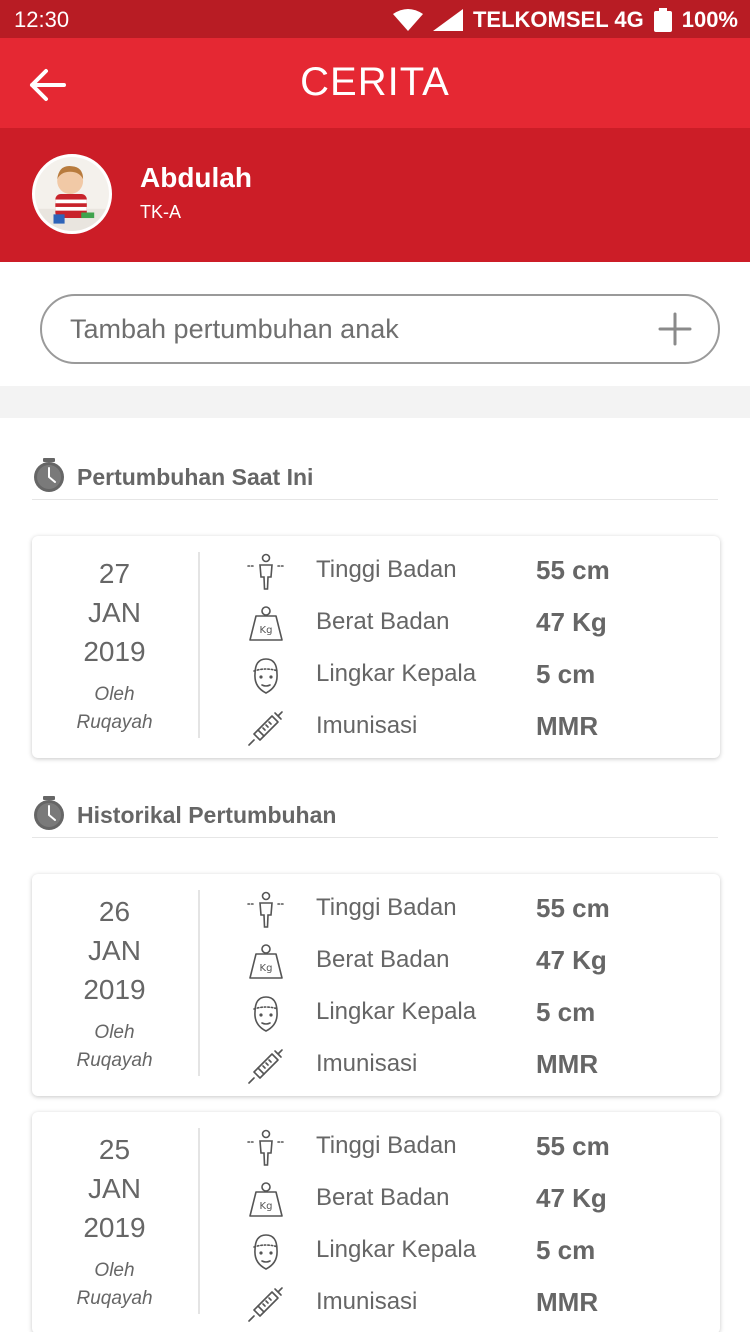 Image resolution: width=750 pixels, height=1332 pixels. Describe the element at coordinates (375, 808) in the screenshot. I see `section-growth-history: Historikal Pertumbuhan` at that location.